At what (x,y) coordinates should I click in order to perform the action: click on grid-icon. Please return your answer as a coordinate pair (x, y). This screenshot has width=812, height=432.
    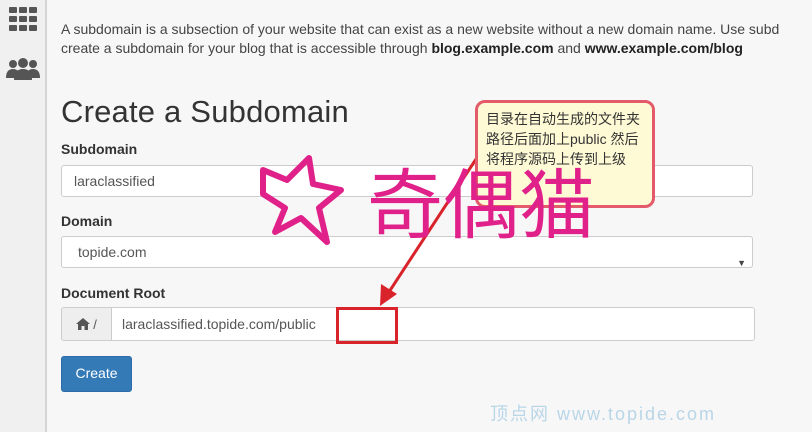
    Looking at the image, I should click on (22, 19).